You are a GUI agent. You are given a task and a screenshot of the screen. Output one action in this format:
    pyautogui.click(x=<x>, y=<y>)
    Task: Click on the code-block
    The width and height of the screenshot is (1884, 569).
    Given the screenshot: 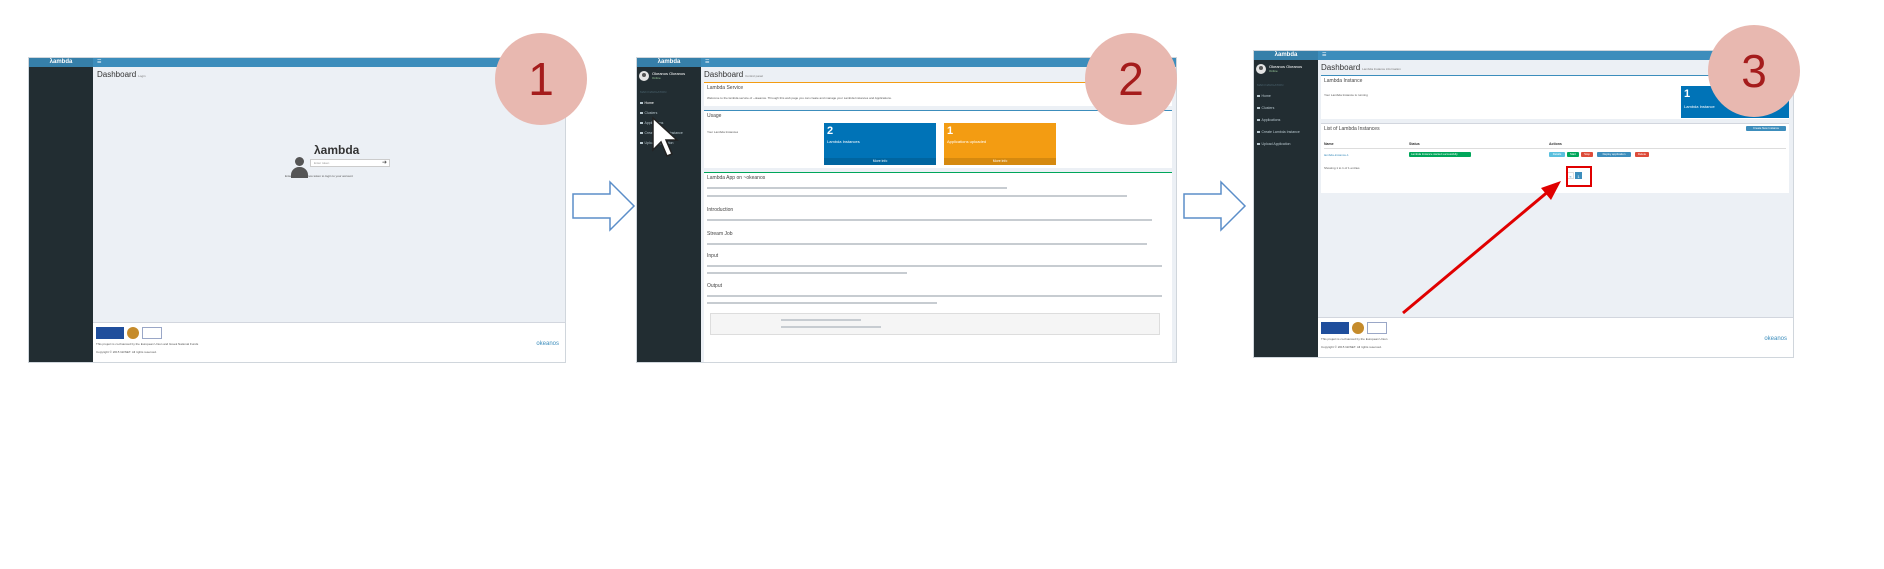 What is the action you would take?
    pyautogui.click(x=935, y=324)
    